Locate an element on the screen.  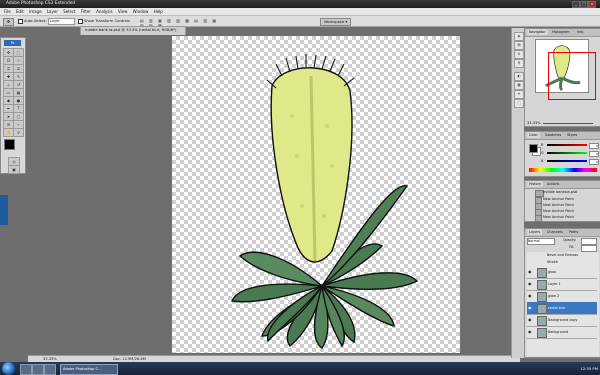
system-clock: 12:35 PM is located at coordinates (589, 368).